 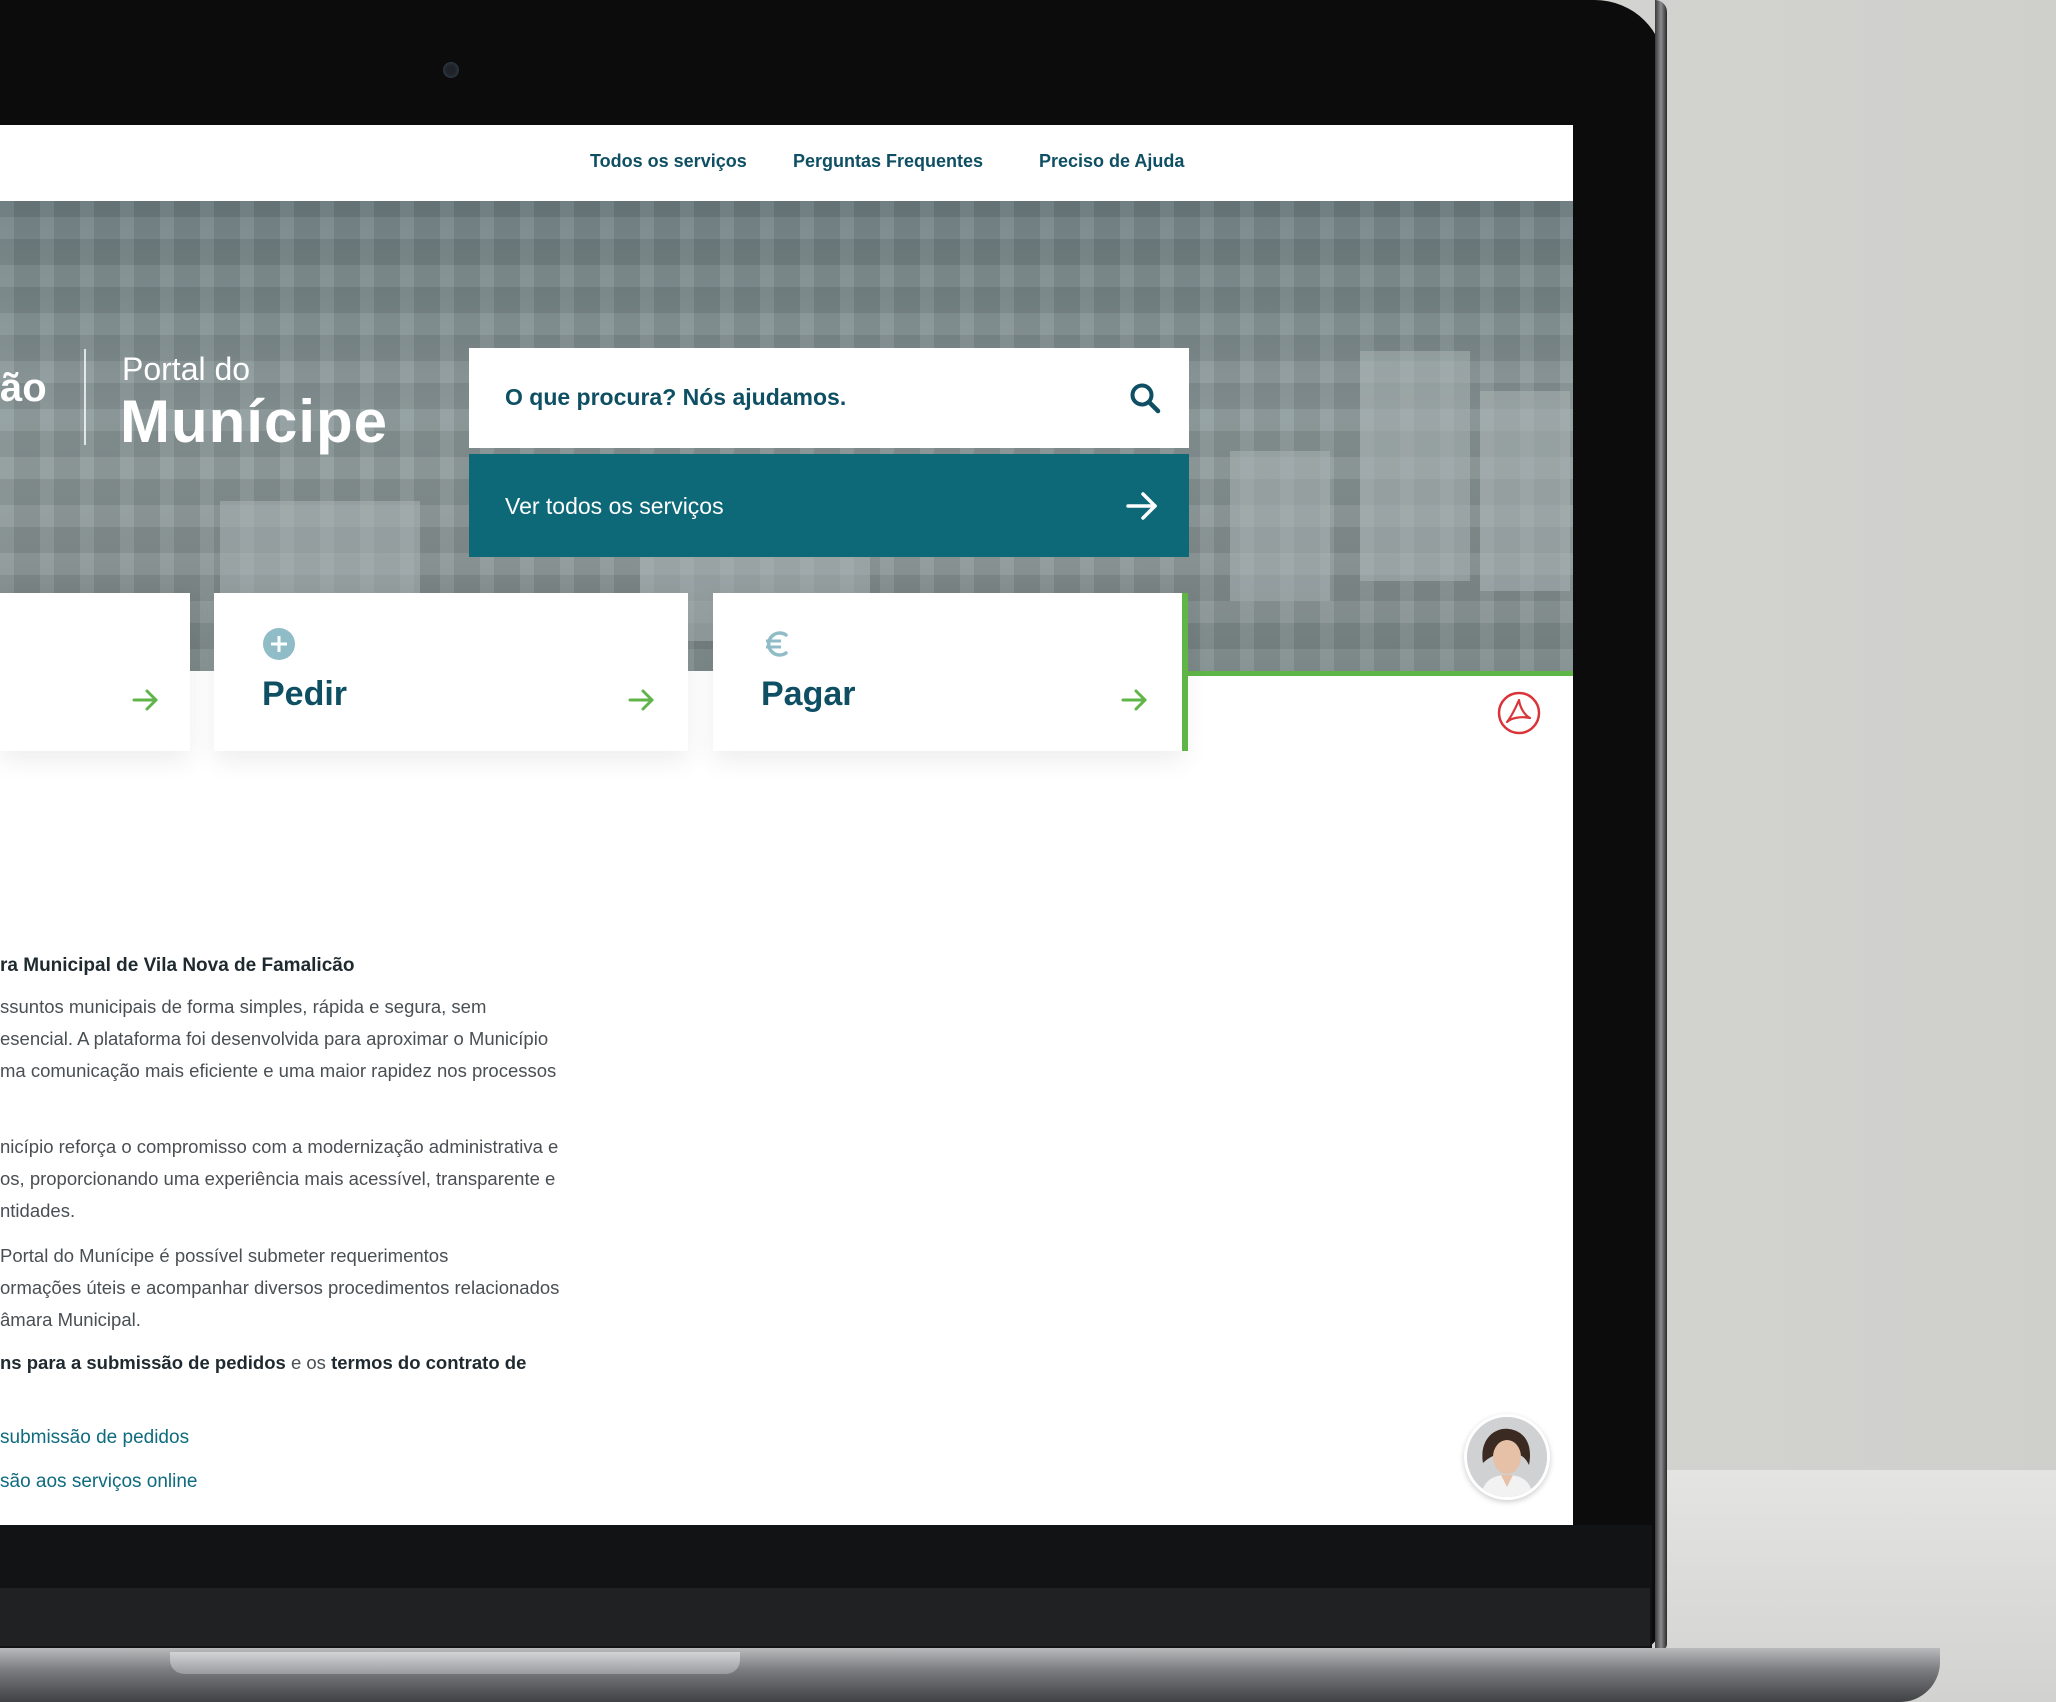 What do you see at coordinates (668, 161) in the screenshot?
I see `nav-link-all-services: Todos os serviços` at bounding box center [668, 161].